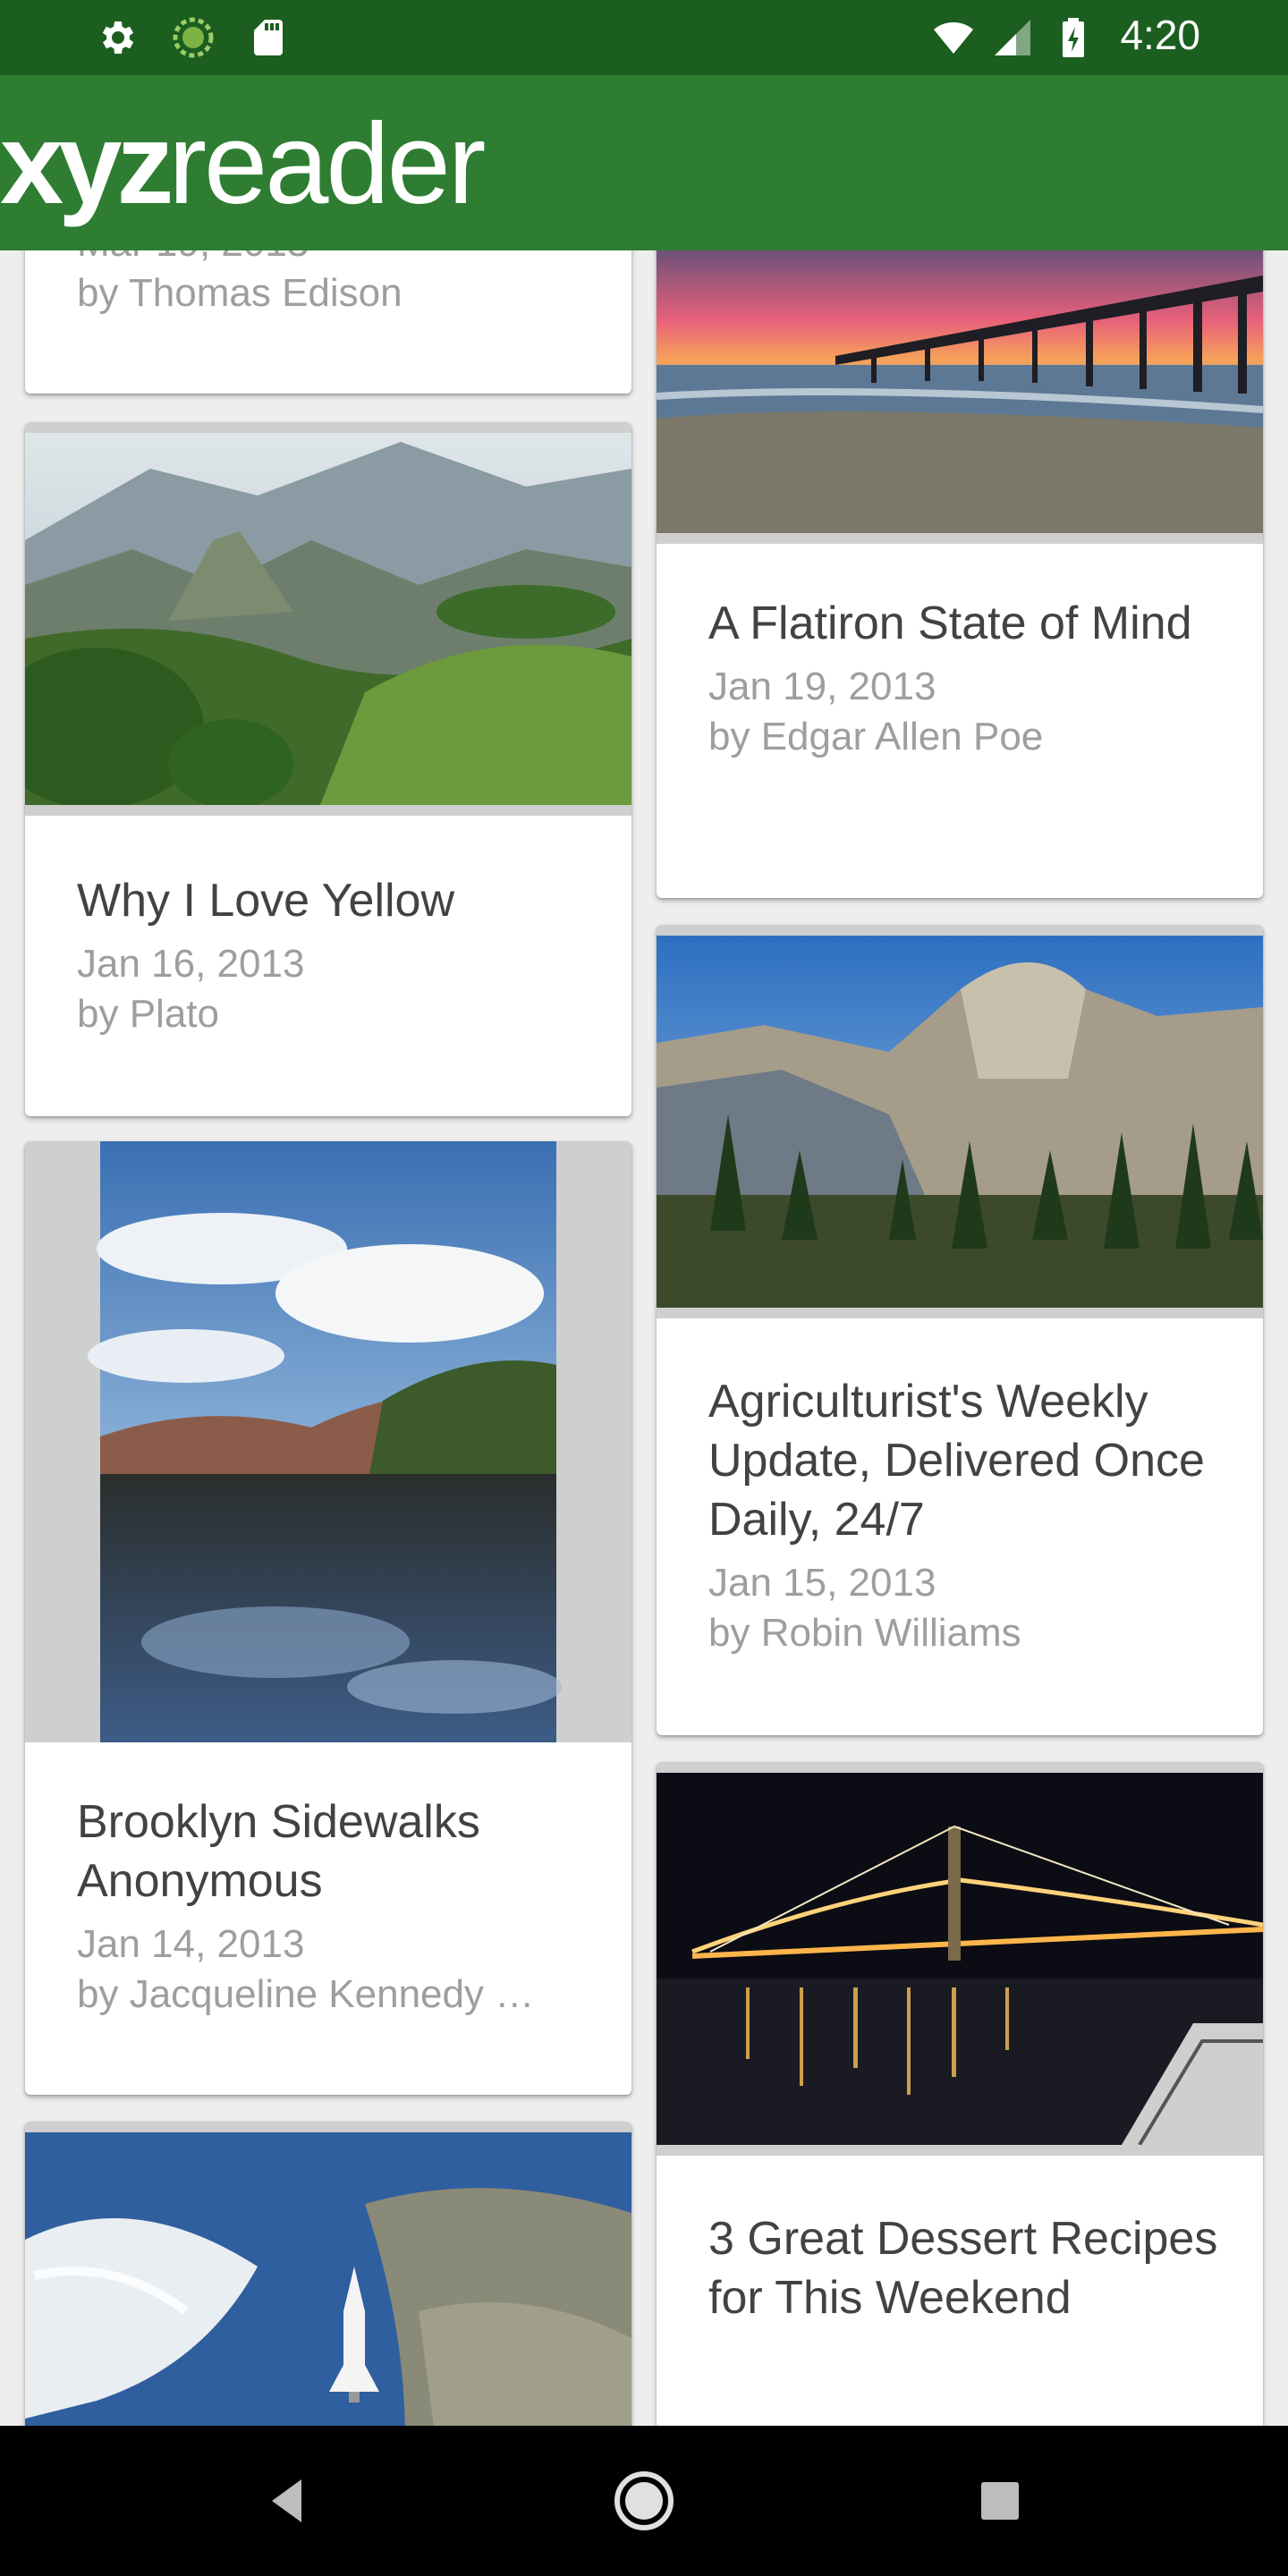 This screenshot has width=1288, height=2576. I want to click on article-card-yellow: Why I Love Yellow Jan 16, 2013 by Plato, so click(328, 769).